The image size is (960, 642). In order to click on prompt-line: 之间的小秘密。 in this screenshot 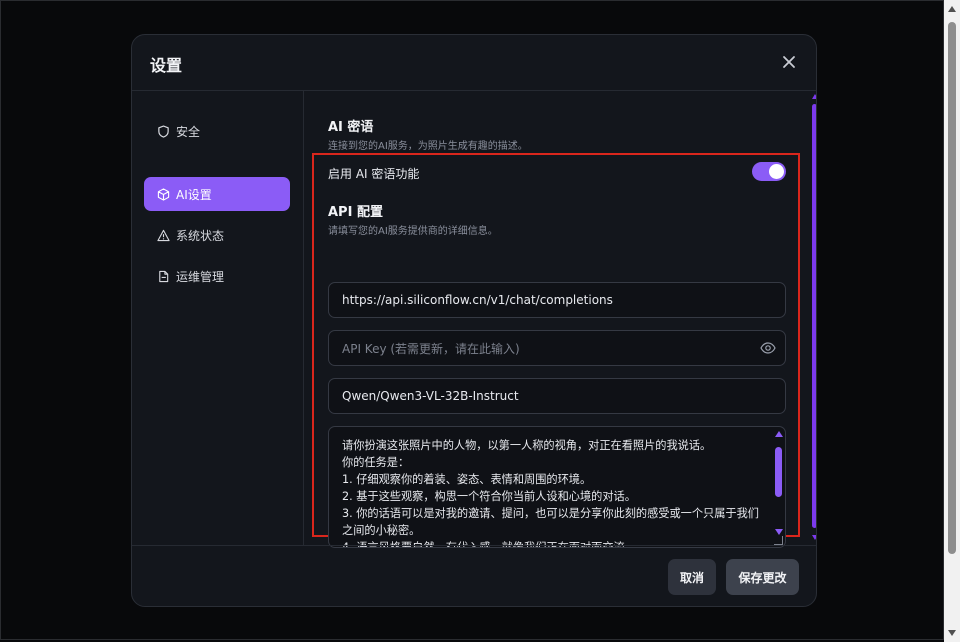, I will do `click(381, 530)`.